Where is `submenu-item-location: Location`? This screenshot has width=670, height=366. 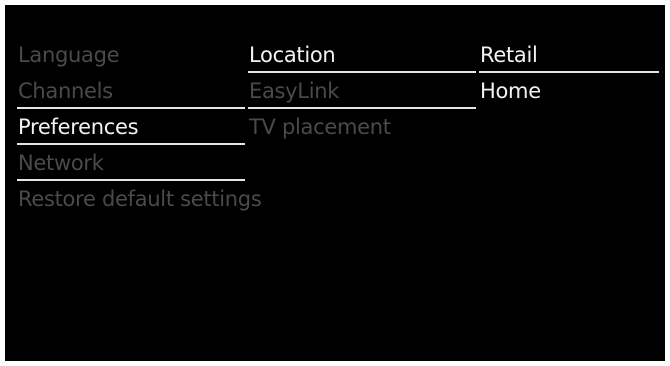 submenu-item-location: Location is located at coordinates (362, 55).